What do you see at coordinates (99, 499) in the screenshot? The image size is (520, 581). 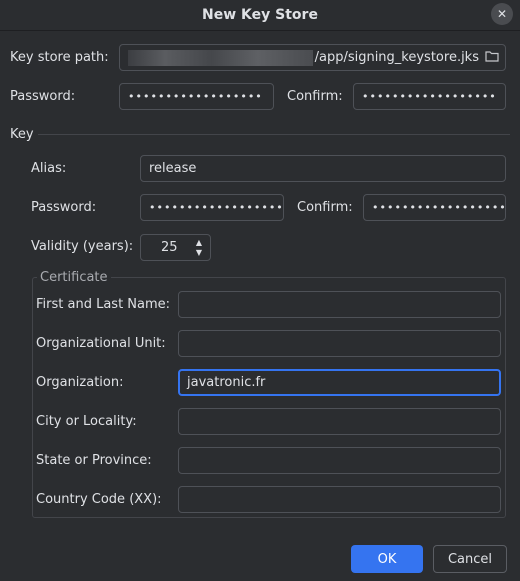 I see `country-code-label: Country Code (XX):` at bounding box center [99, 499].